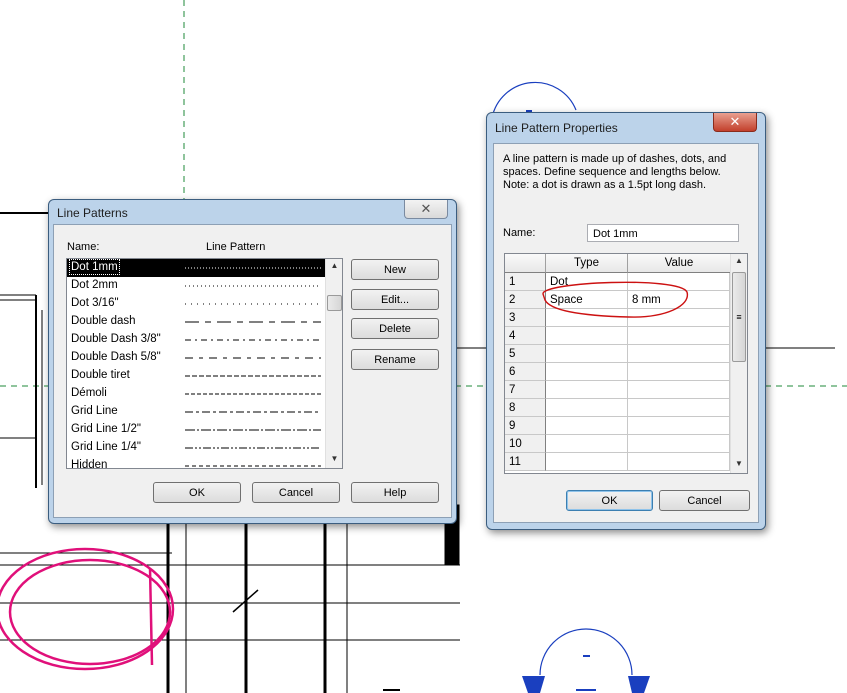  I want to click on pattern-name: Grid Line 1/4", so click(106, 447).